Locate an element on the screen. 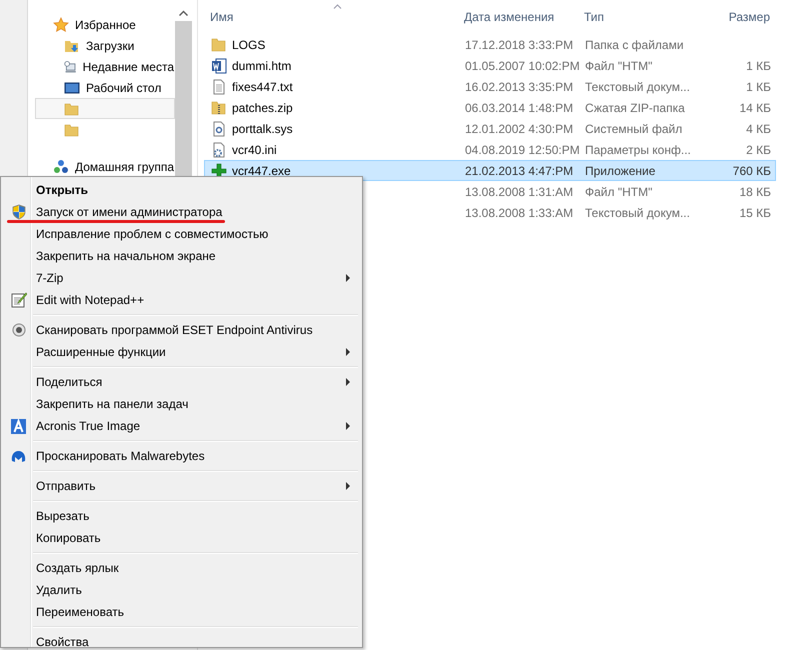 The width and height of the screenshot is (796, 650). table-cell-text: 06.03.2014 1:48:PM is located at coordinates (519, 107).